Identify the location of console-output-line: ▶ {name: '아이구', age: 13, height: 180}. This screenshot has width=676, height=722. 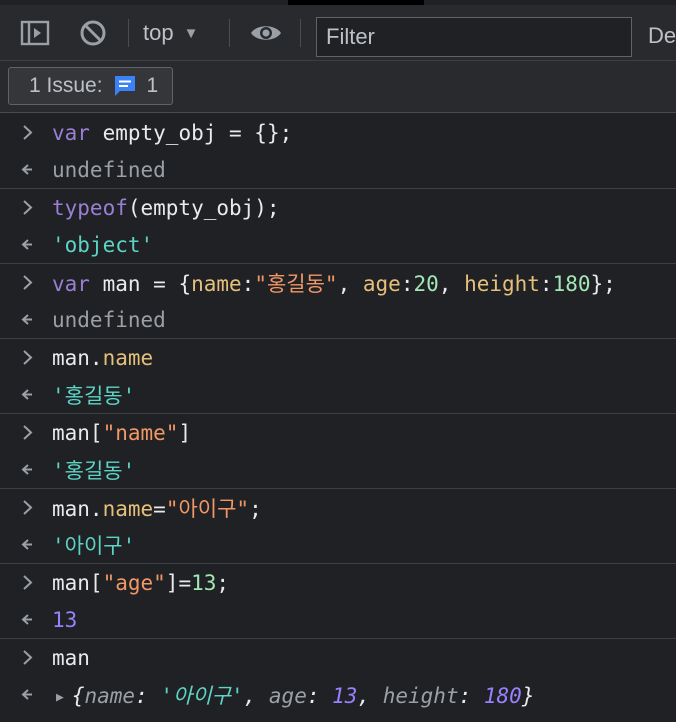
(338, 694).